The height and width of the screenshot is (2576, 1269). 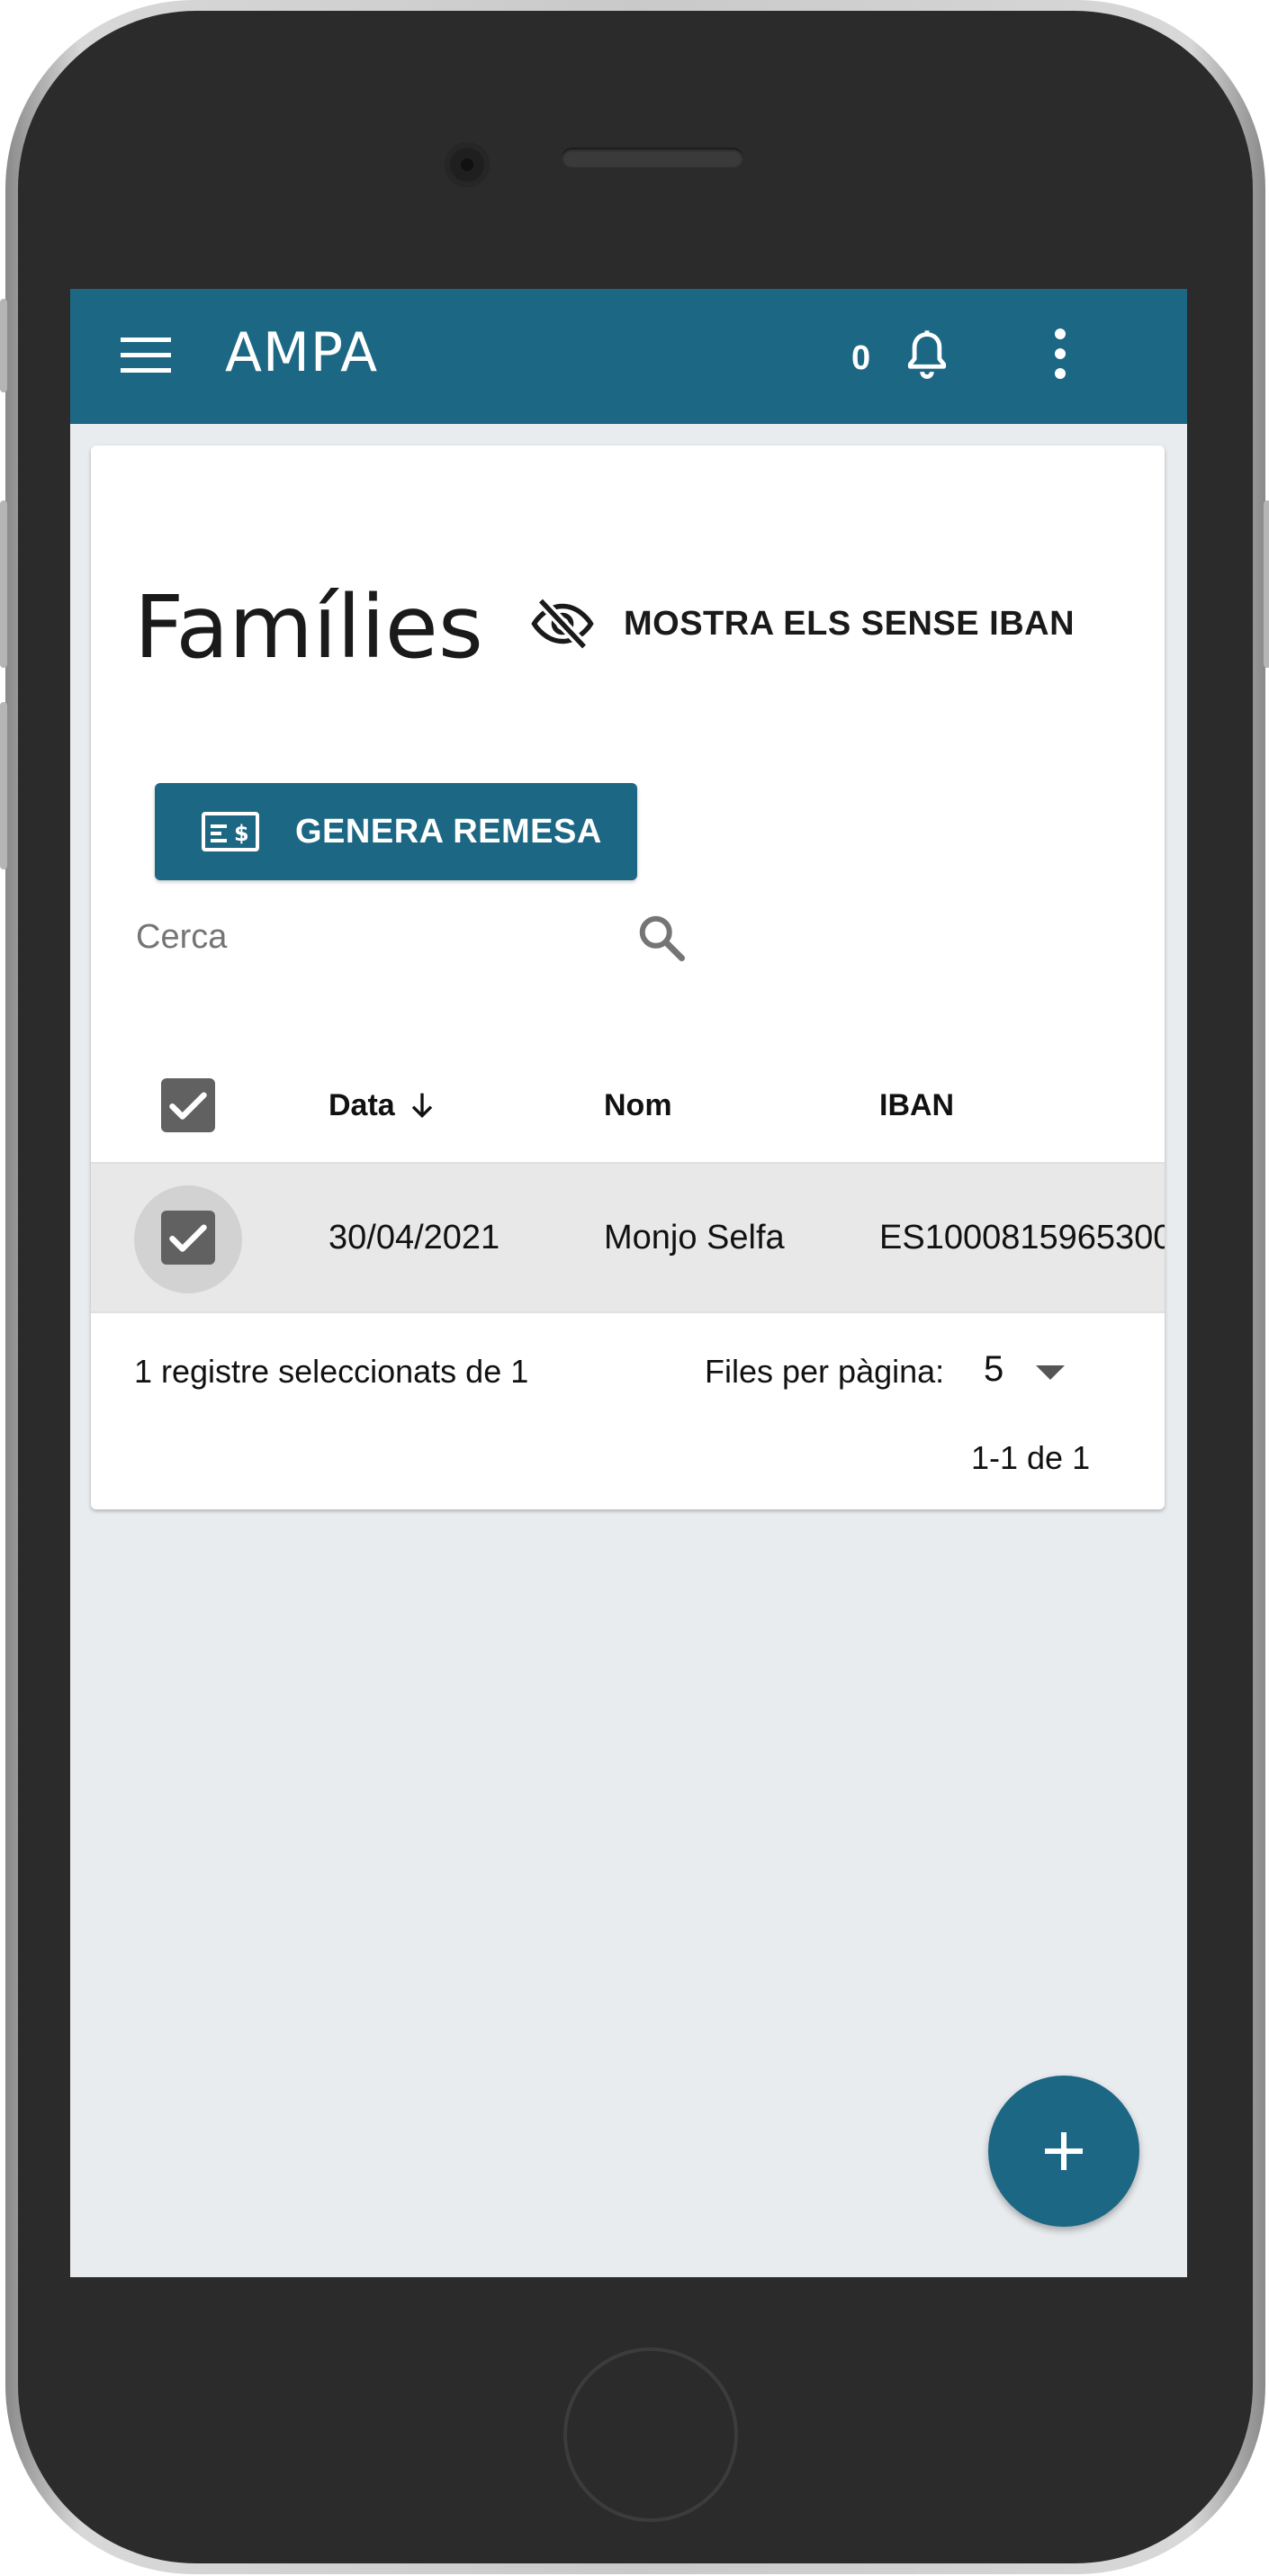 I want to click on app-bar: AMPA 0, so click(x=628, y=356).